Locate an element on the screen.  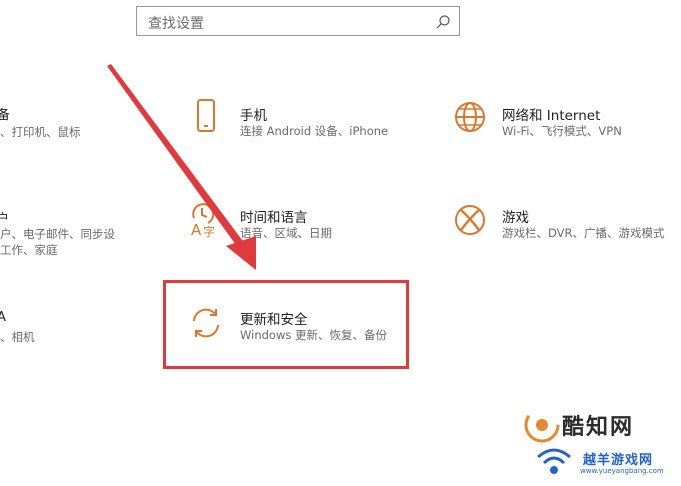
watermark-name: 酷知网 is located at coordinates (598, 427).